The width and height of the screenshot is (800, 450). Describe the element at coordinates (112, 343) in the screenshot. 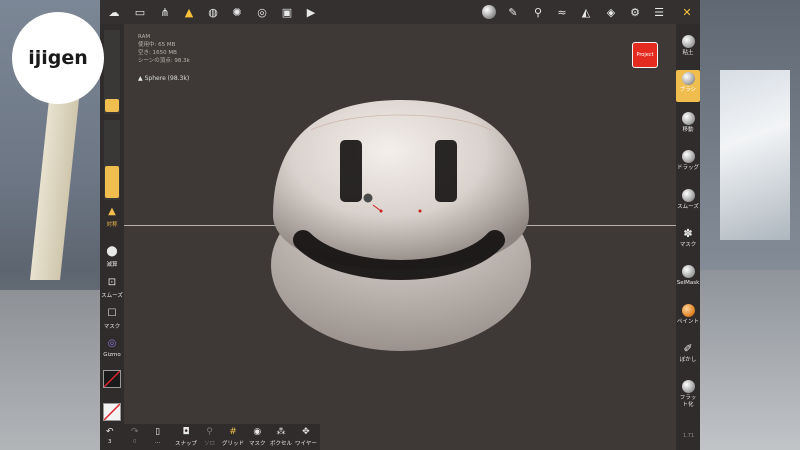

I see `gizmo-icon: ◎` at that location.